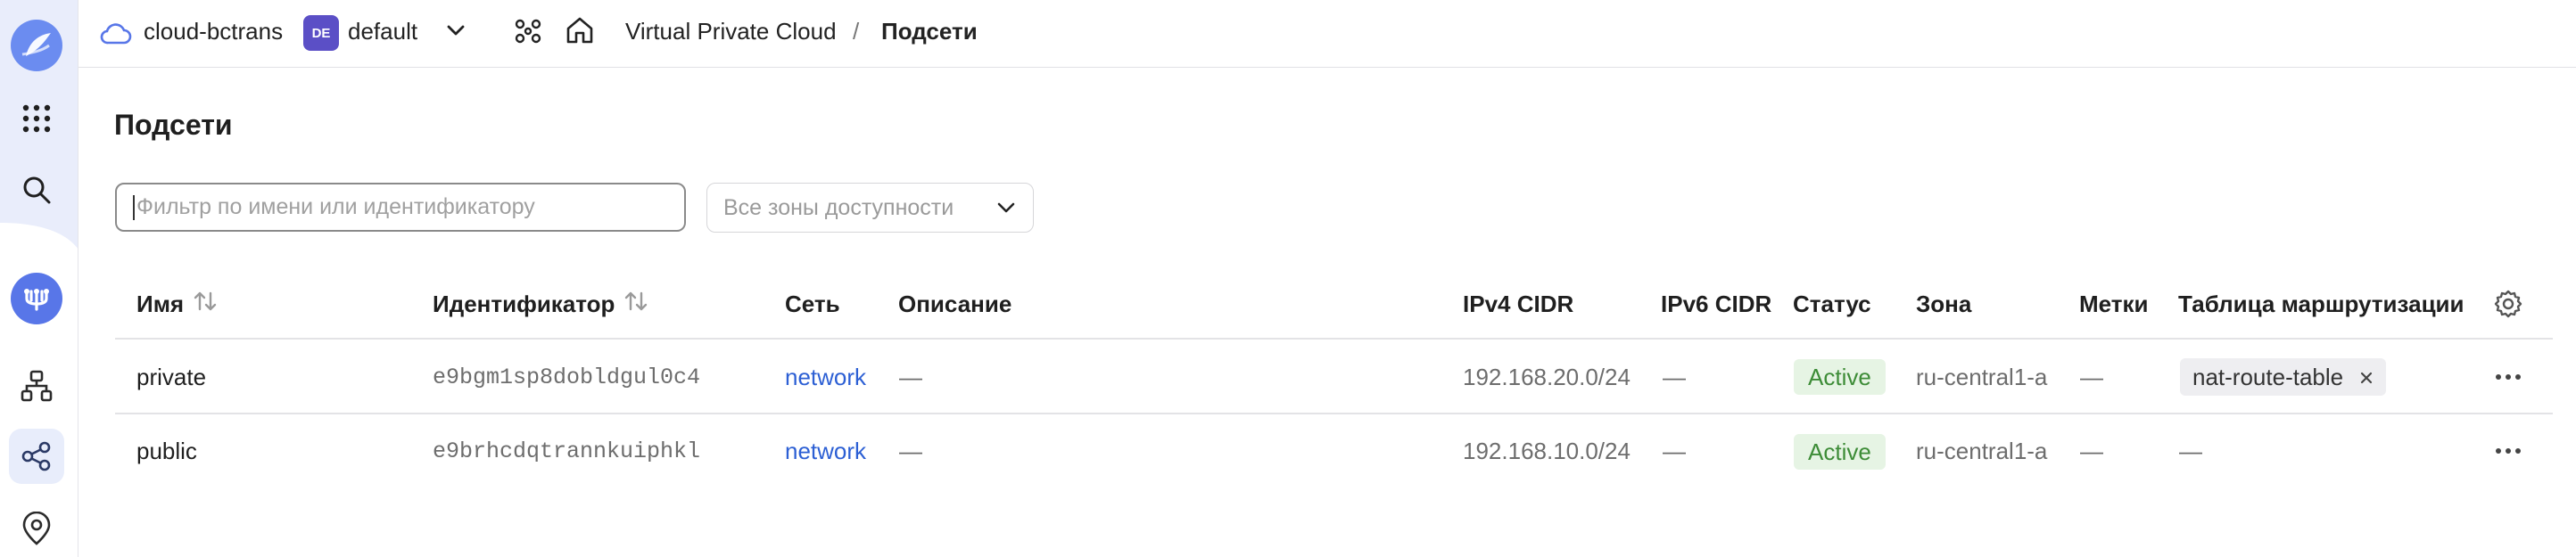 The width and height of the screenshot is (2576, 557). What do you see at coordinates (37, 386) in the screenshot?
I see `network-topology-icon` at bounding box center [37, 386].